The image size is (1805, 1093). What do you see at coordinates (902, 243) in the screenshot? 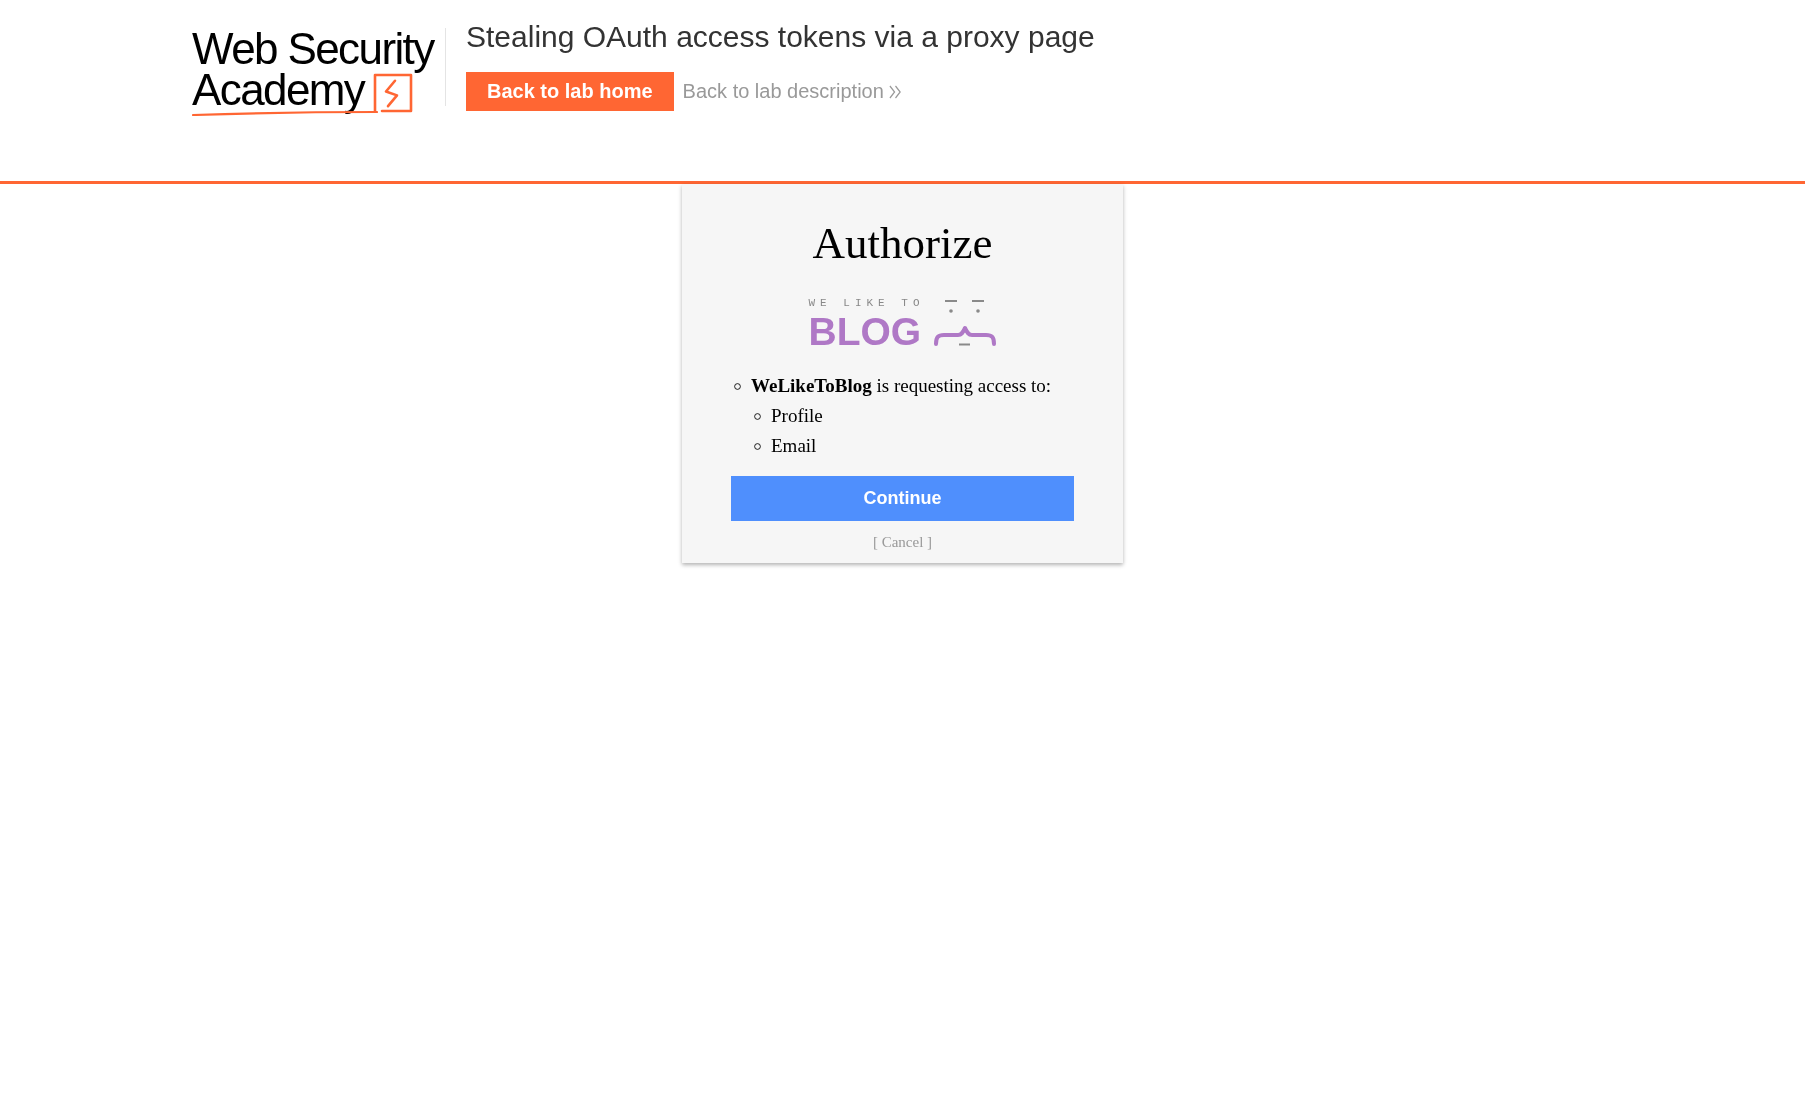
I see `authorize-heading: Authorize` at bounding box center [902, 243].